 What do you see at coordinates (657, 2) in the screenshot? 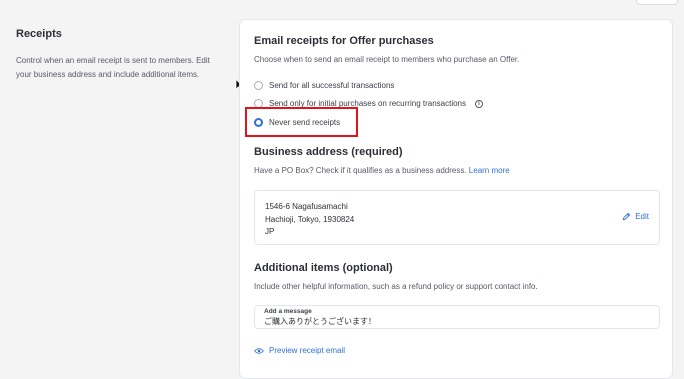
I see `top-button-edge` at bounding box center [657, 2].